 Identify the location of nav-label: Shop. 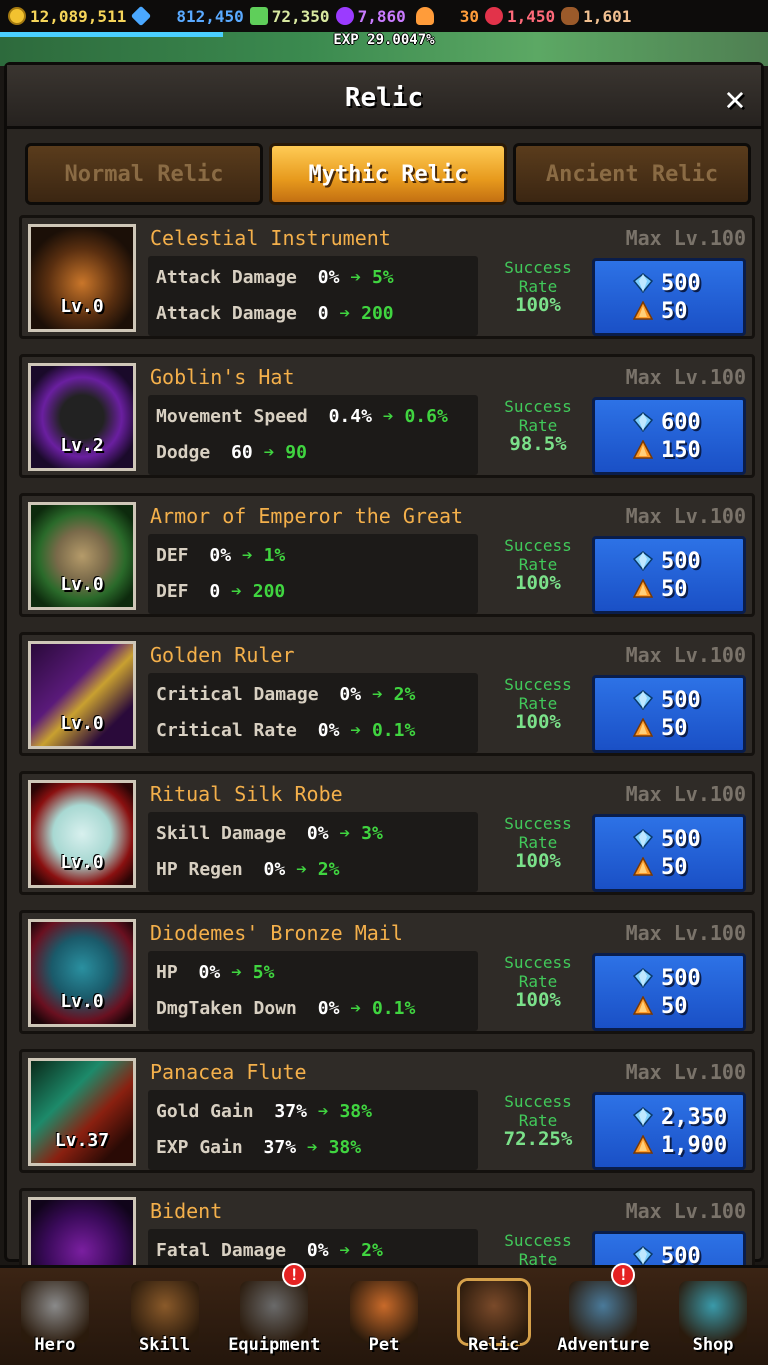
(713, 1345).